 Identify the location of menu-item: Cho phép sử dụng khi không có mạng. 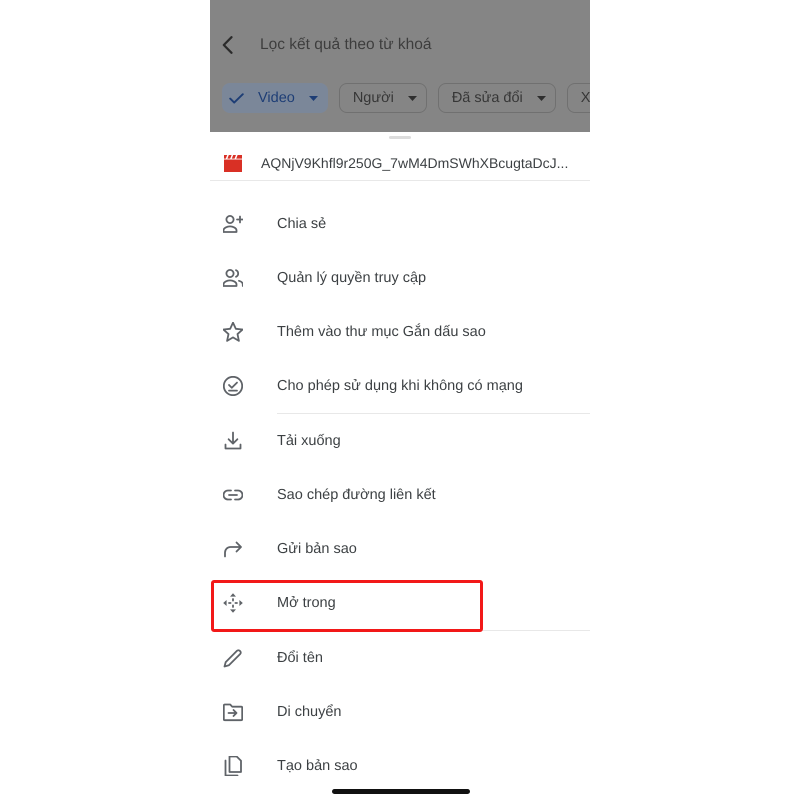
(400, 386).